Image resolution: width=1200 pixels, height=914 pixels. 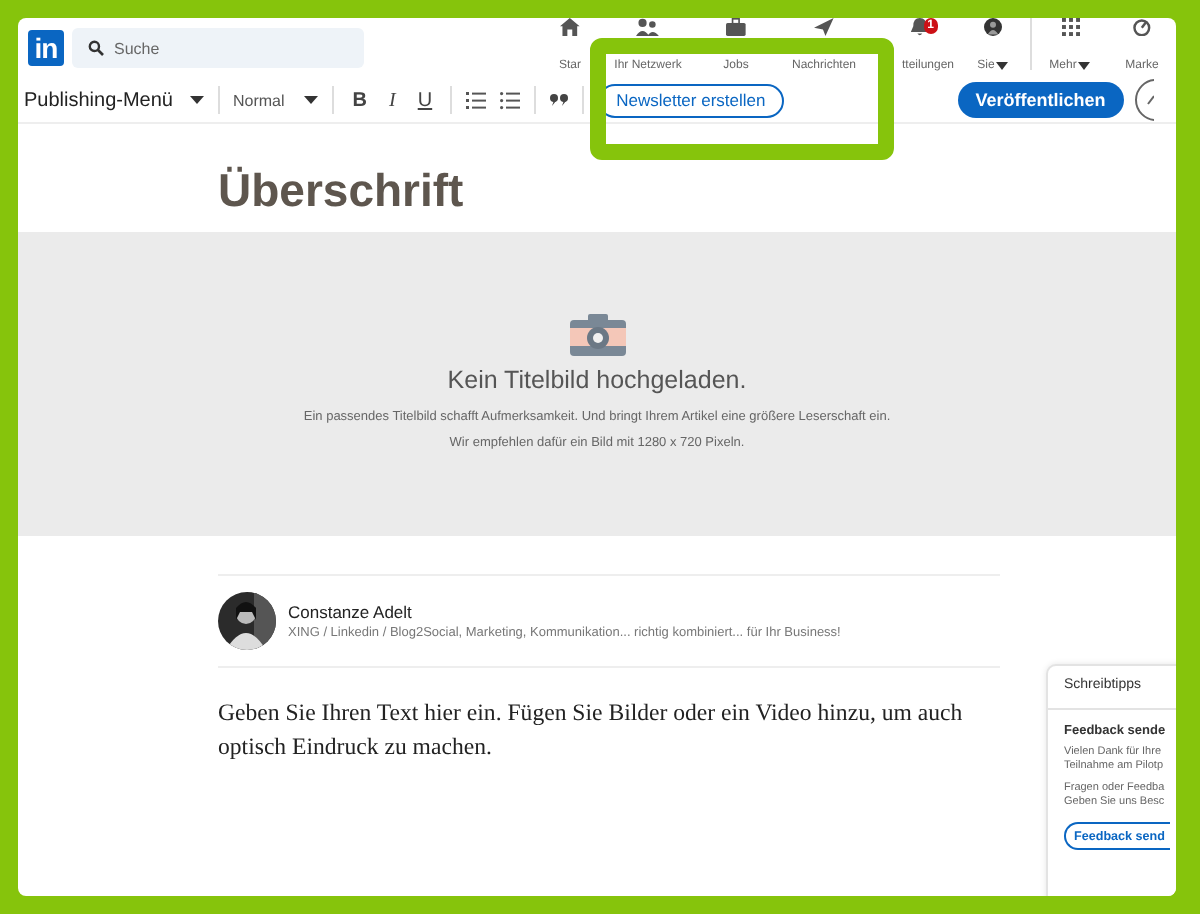 I want to click on bullet-list-icon, so click(x=510, y=100).